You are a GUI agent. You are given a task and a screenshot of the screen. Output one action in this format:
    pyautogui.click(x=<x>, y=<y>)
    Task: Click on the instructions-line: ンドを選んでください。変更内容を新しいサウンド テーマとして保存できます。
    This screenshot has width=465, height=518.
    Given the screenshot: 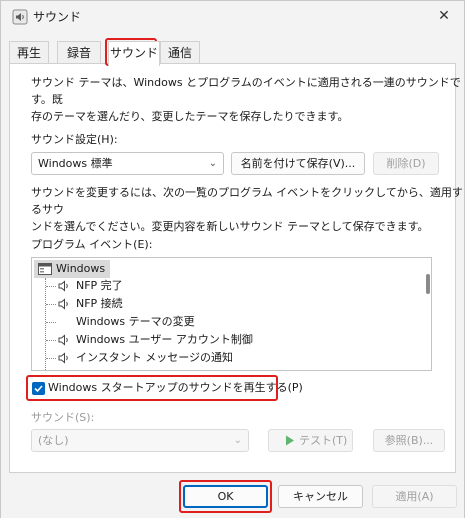 What is the action you would take?
    pyautogui.click(x=230, y=226)
    